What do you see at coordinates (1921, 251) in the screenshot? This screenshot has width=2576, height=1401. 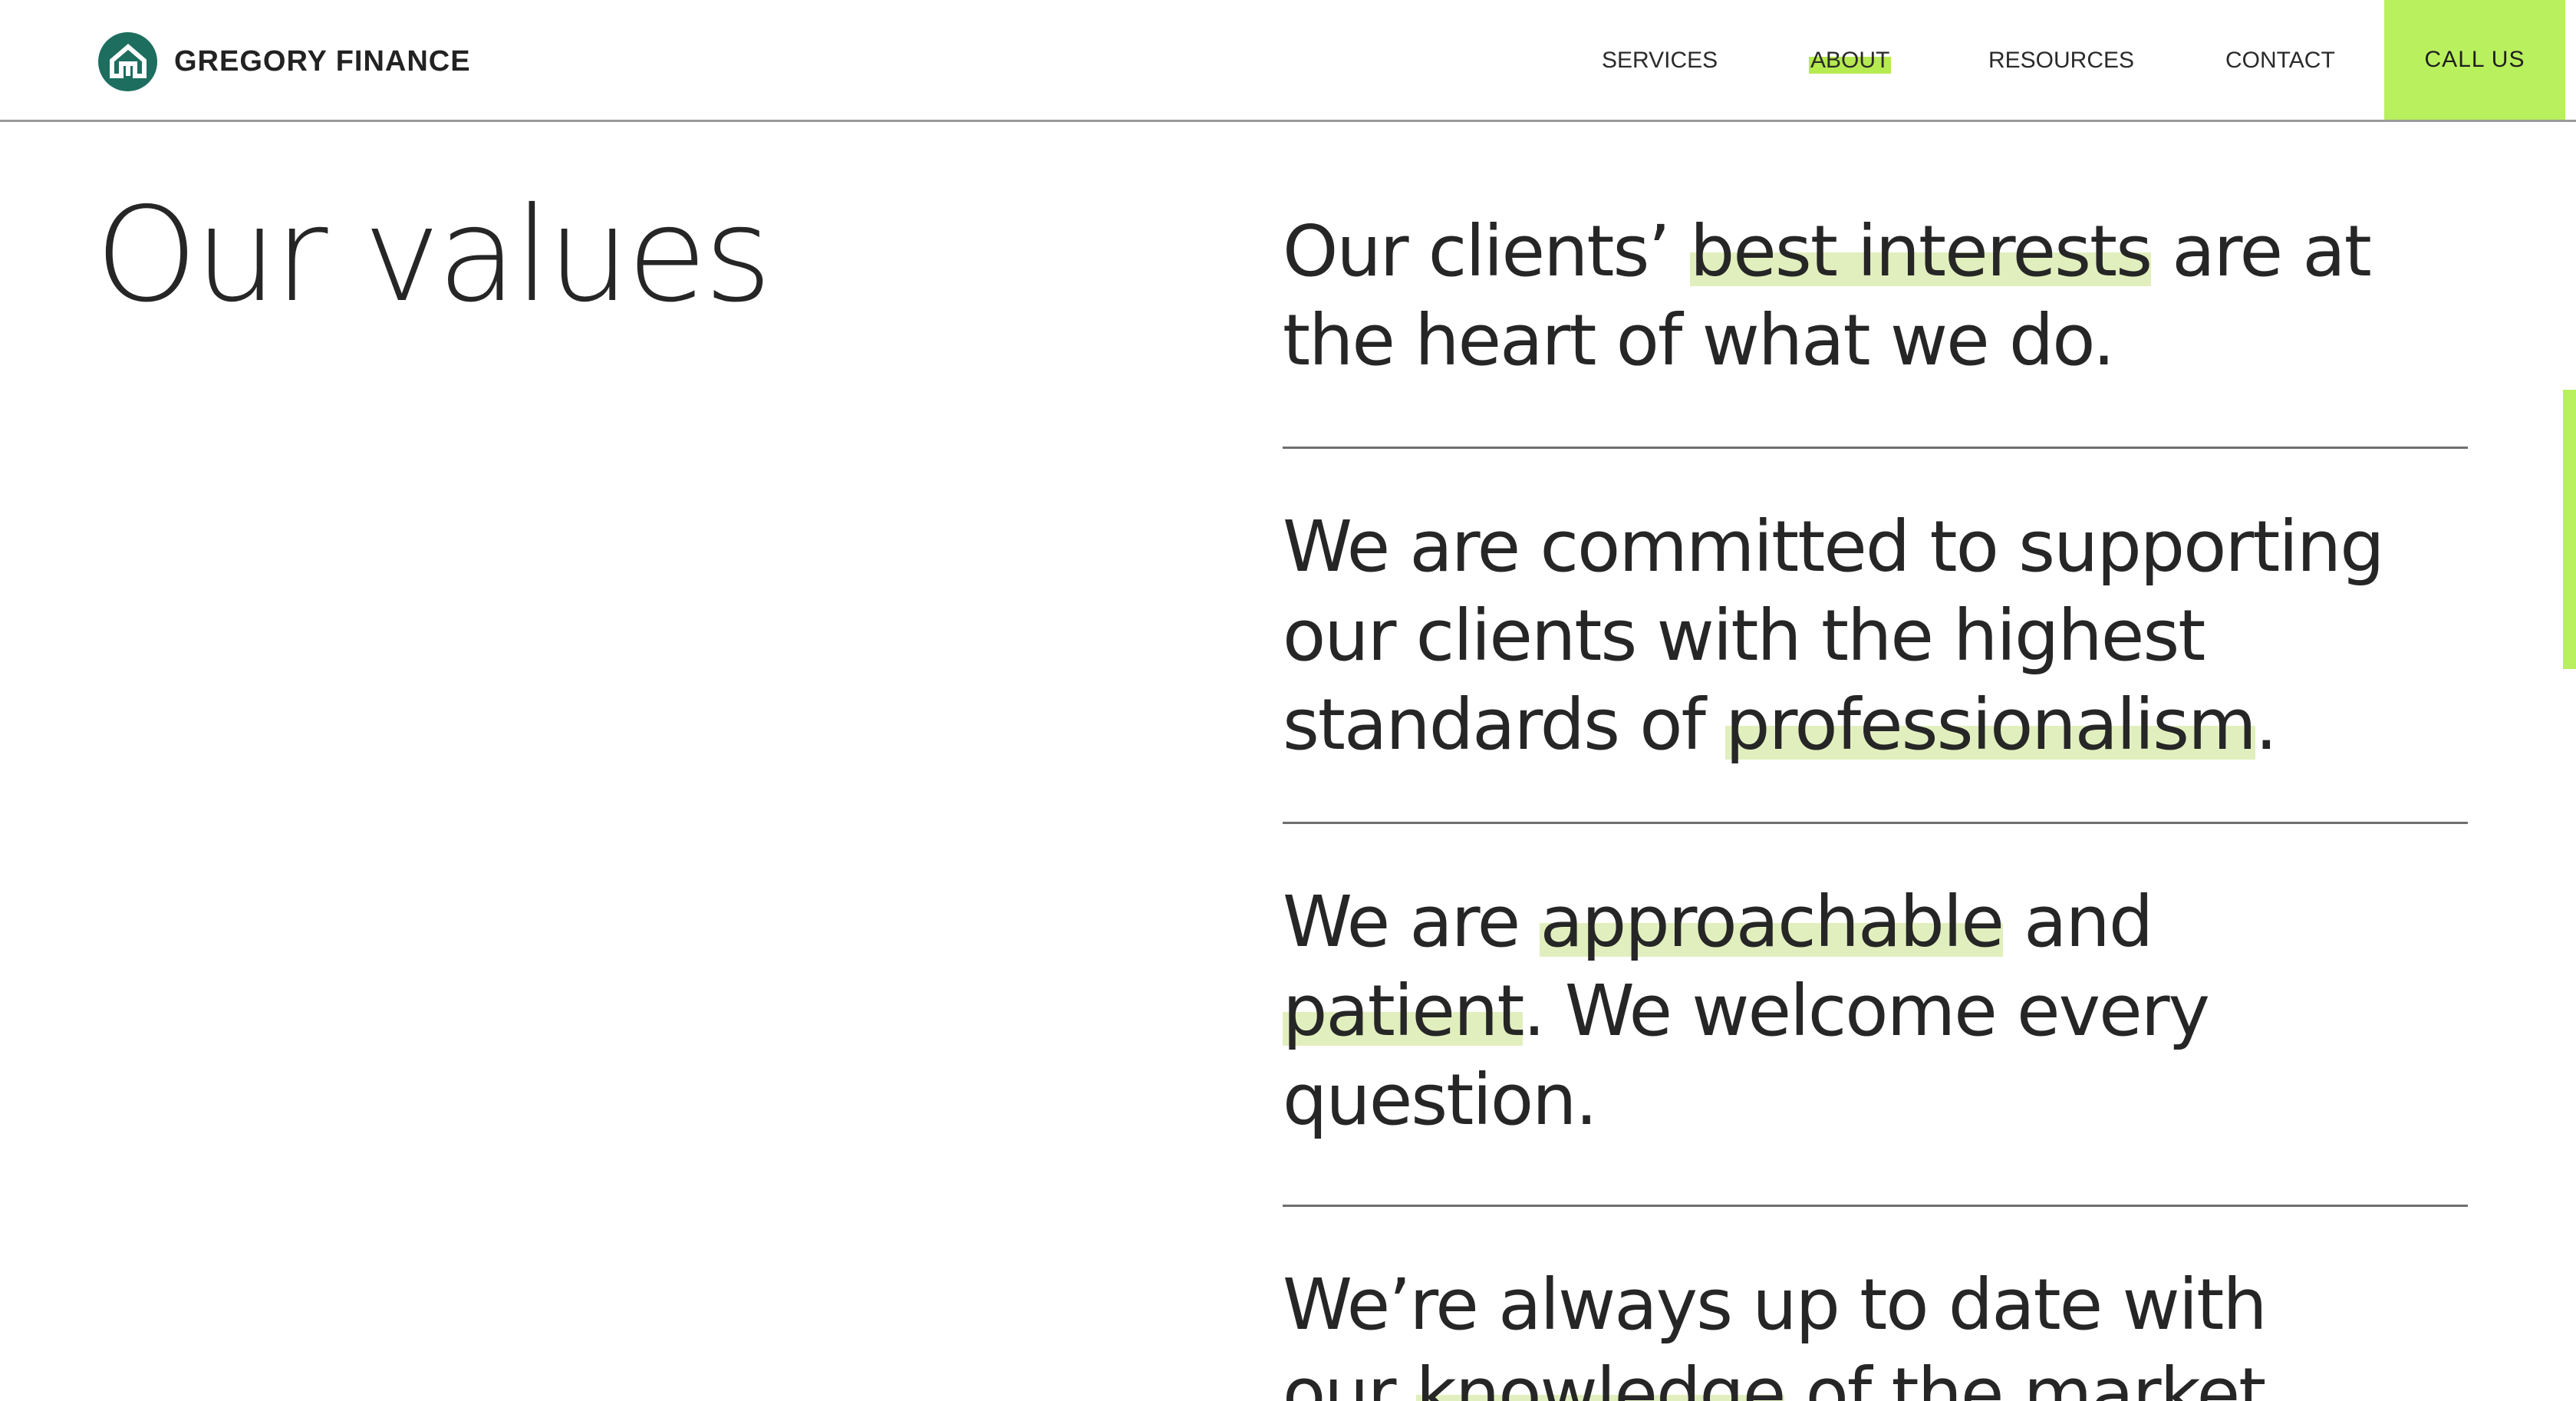 I see `value-highlight: best interests` at bounding box center [1921, 251].